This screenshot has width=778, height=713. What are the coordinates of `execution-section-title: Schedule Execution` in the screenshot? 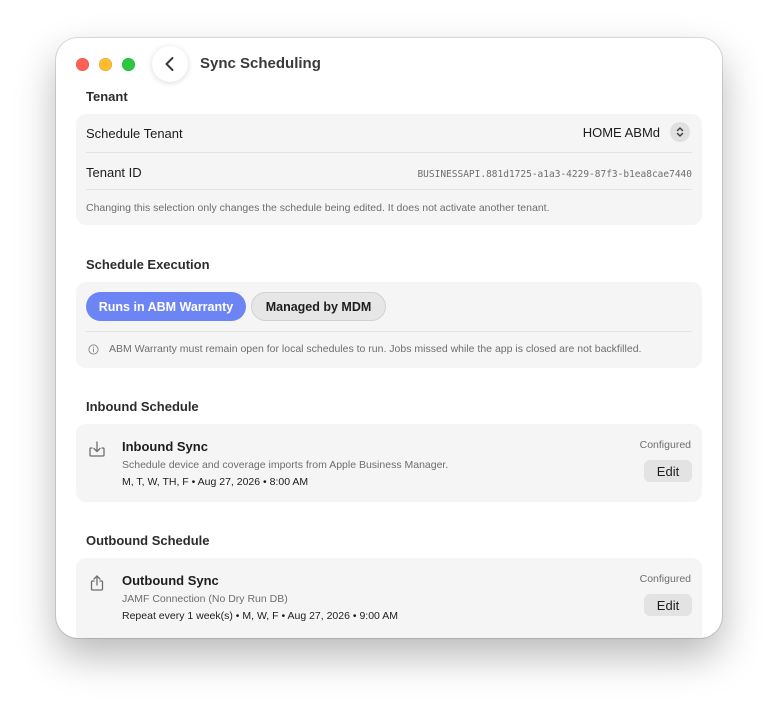 It's located at (148, 264).